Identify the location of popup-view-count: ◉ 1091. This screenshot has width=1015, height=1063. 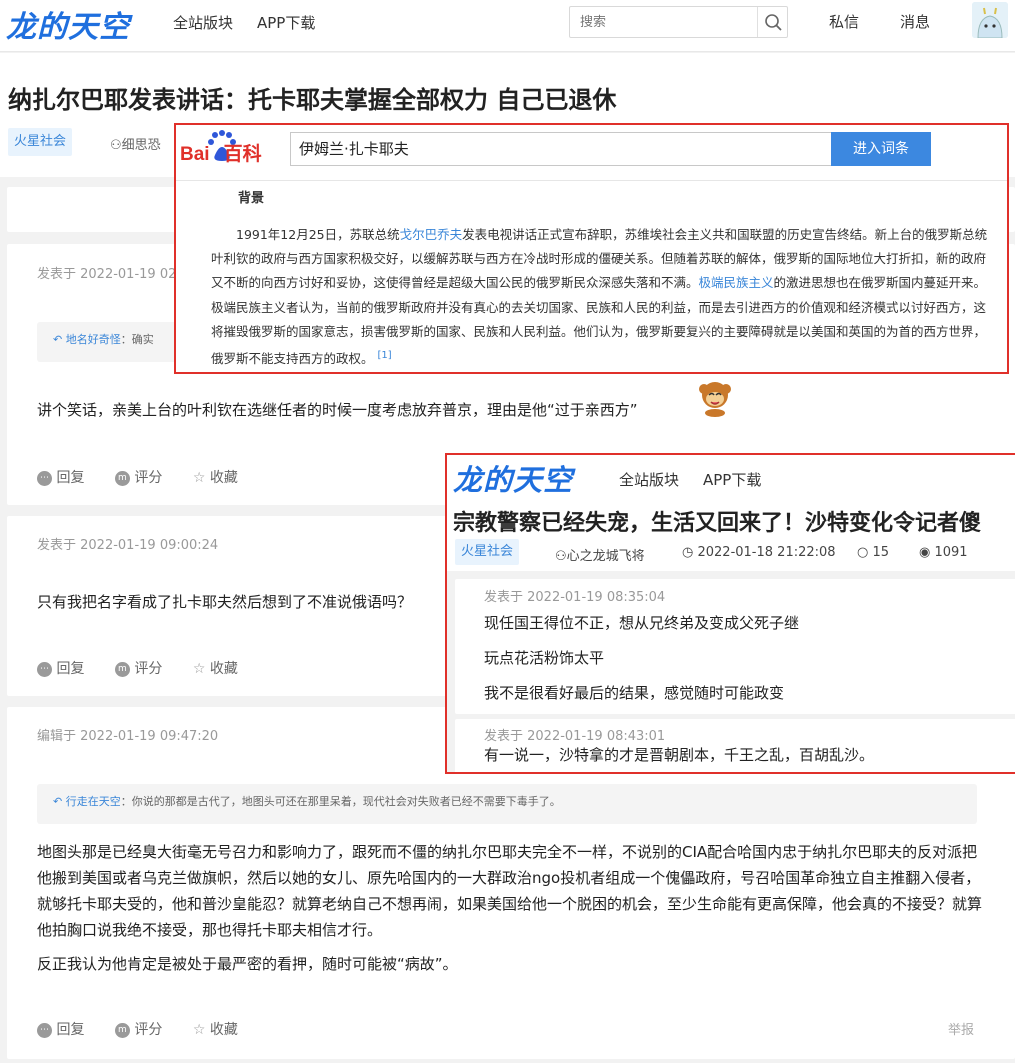
(943, 552).